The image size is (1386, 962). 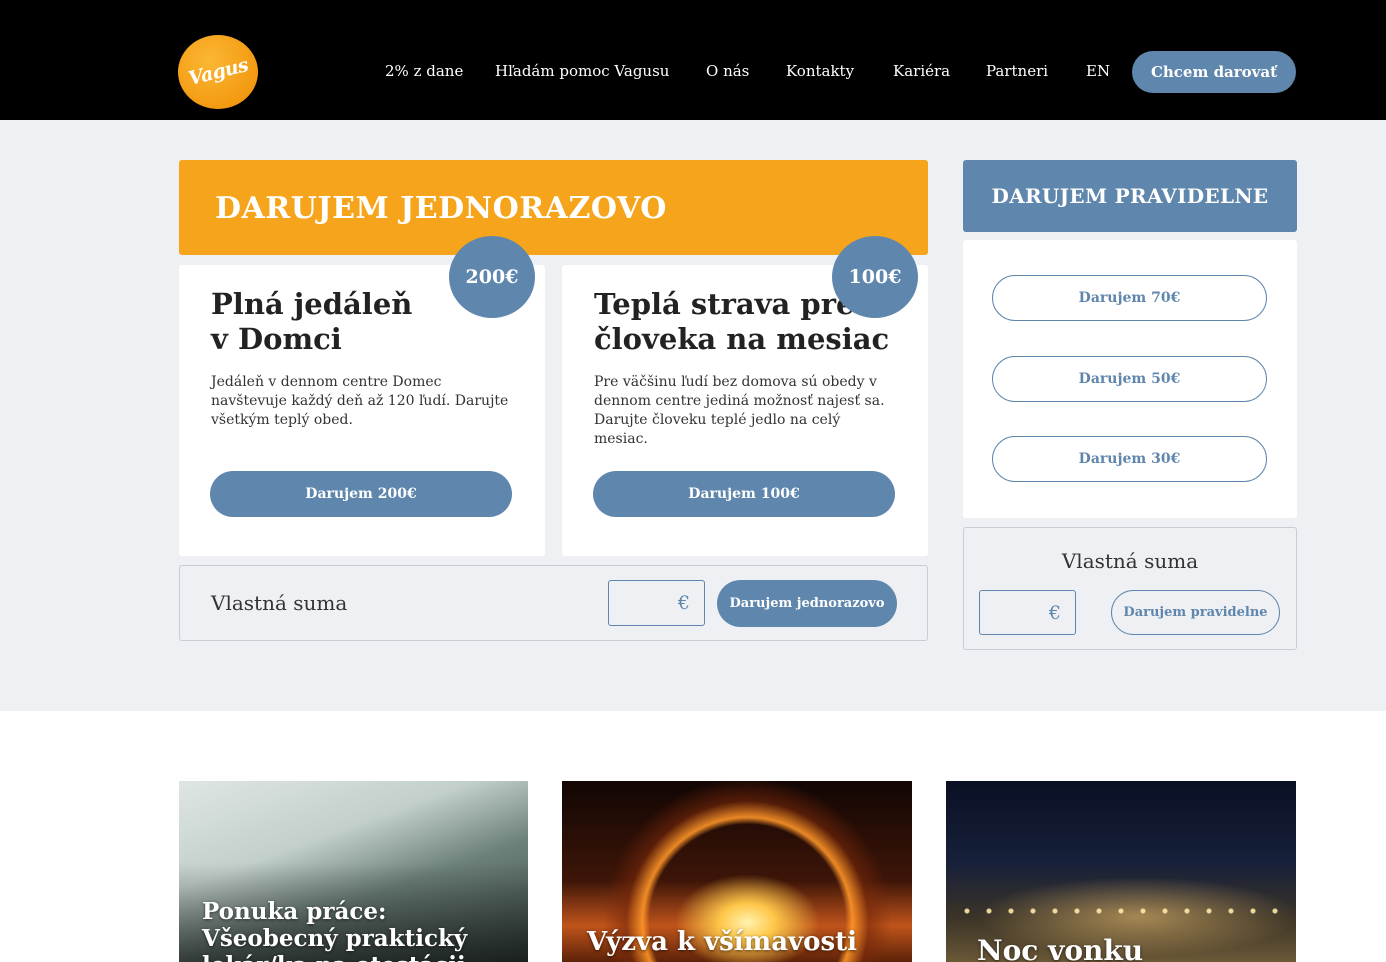 I want to click on donate-200-button: Darujem 200€, so click(x=361, y=494).